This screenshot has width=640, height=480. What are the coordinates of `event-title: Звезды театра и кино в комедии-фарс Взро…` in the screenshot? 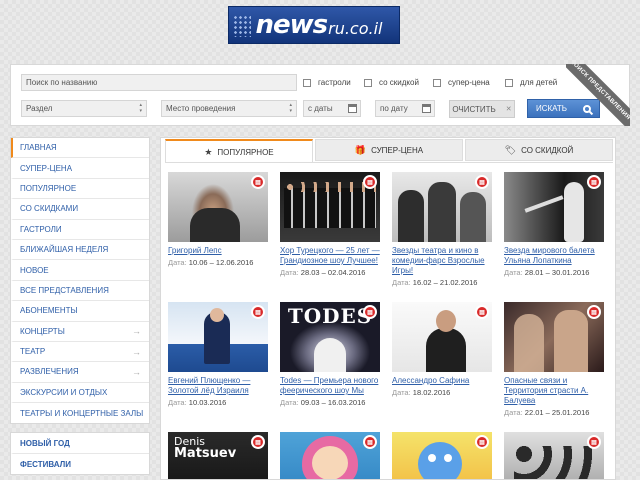 It's located at (442, 261).